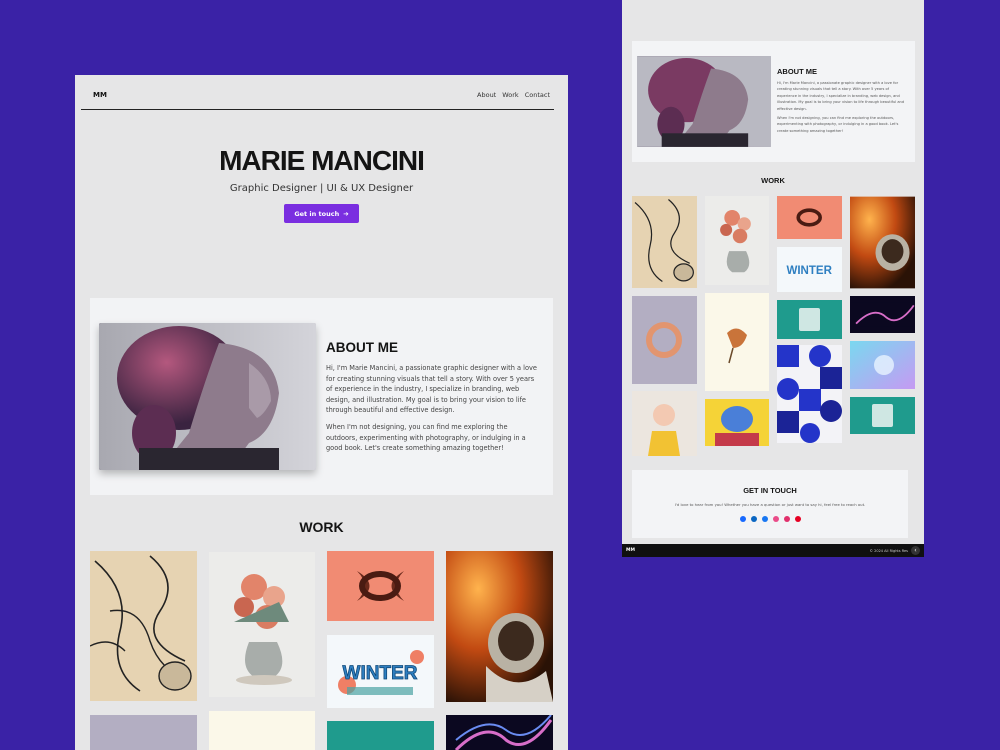  What do you see at coordinates (486, 95) in the screenshot?
I see `nav-link-about: About` at bounding box center [486, 95].